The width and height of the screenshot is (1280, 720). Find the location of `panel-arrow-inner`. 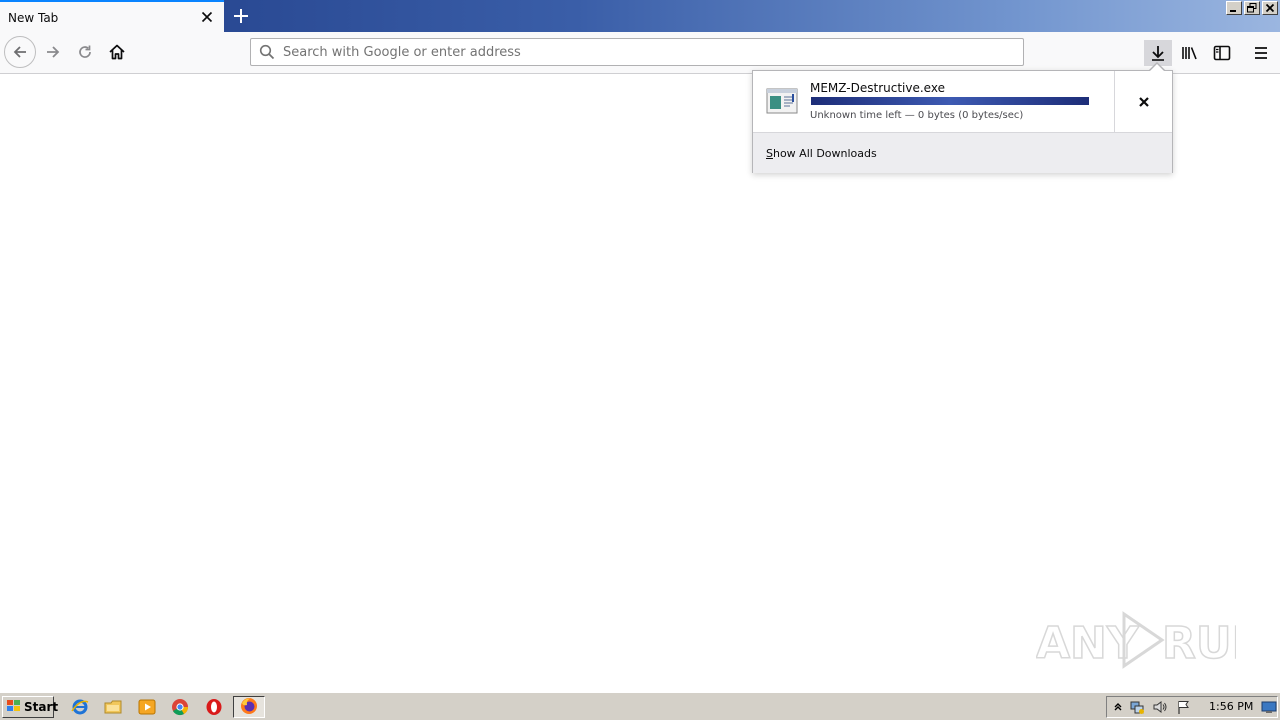

panel-arrow-inner is located at coordinates (1157, 68).